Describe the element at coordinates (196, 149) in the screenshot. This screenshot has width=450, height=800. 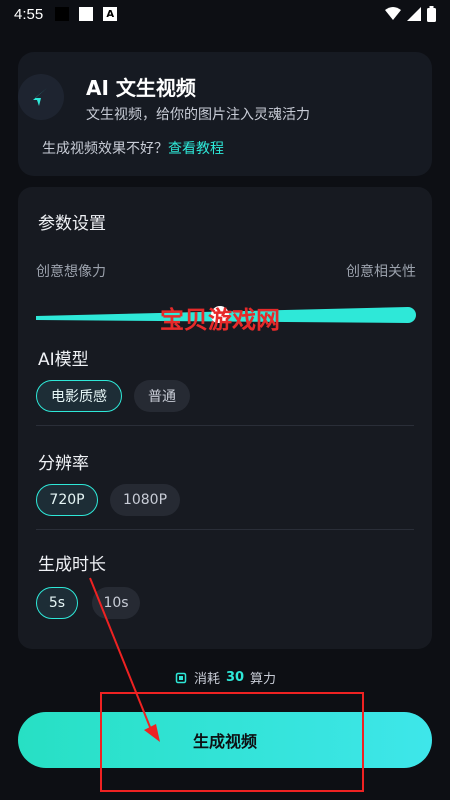
I see `tutorial-link: 查看教程` at that location.